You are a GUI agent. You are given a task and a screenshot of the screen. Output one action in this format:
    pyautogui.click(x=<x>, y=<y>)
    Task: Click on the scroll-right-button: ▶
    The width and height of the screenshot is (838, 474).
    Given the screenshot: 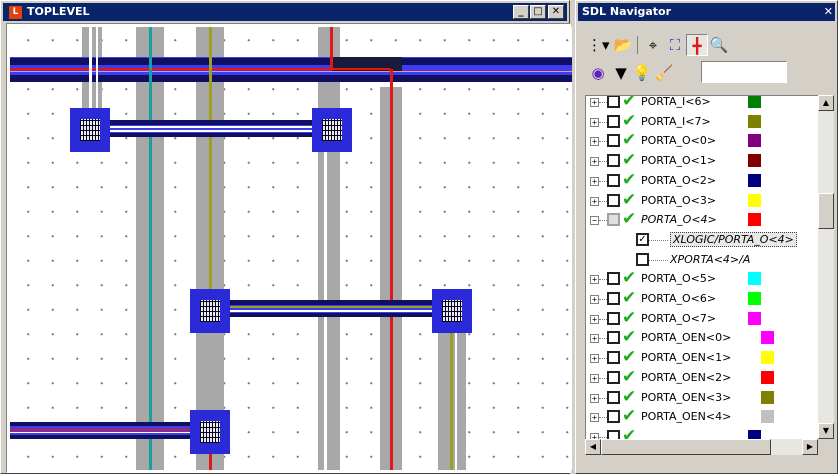 What is the action you would take?
    pyautogui.click(x=810, y=447)
    